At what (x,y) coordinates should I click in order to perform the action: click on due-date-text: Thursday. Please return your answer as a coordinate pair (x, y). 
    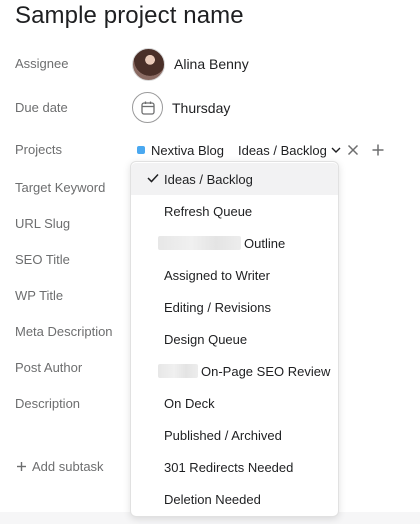
    Looking at the image, I should click on (201, 107).